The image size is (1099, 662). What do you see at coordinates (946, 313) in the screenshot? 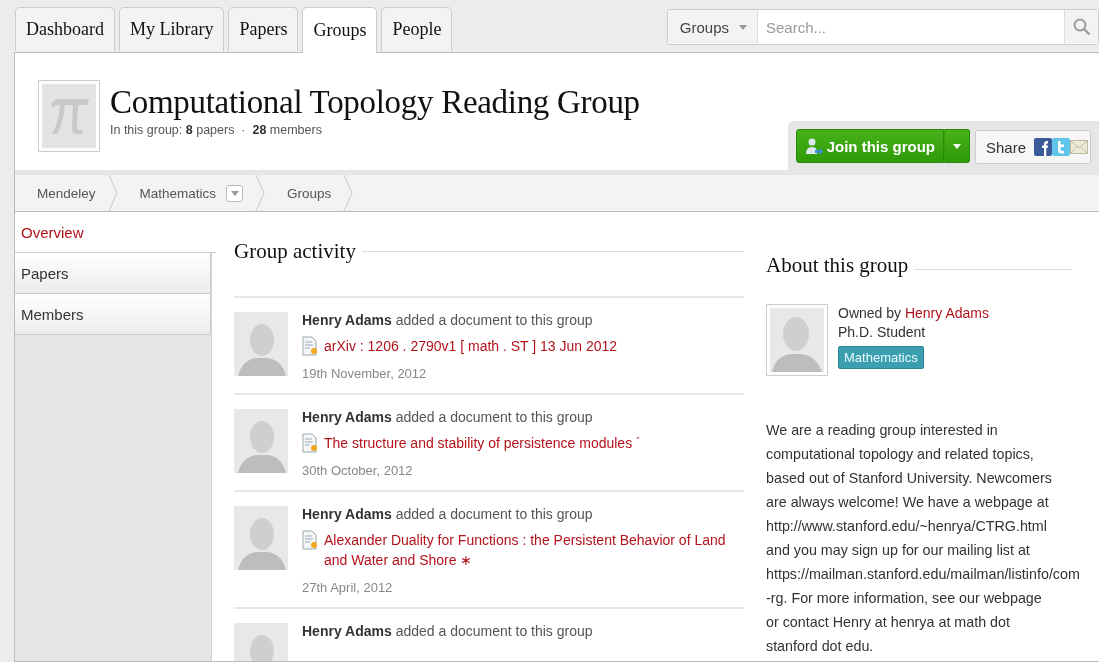
I see `owner-link: Henry Adams` at bounding box center [946, 313].